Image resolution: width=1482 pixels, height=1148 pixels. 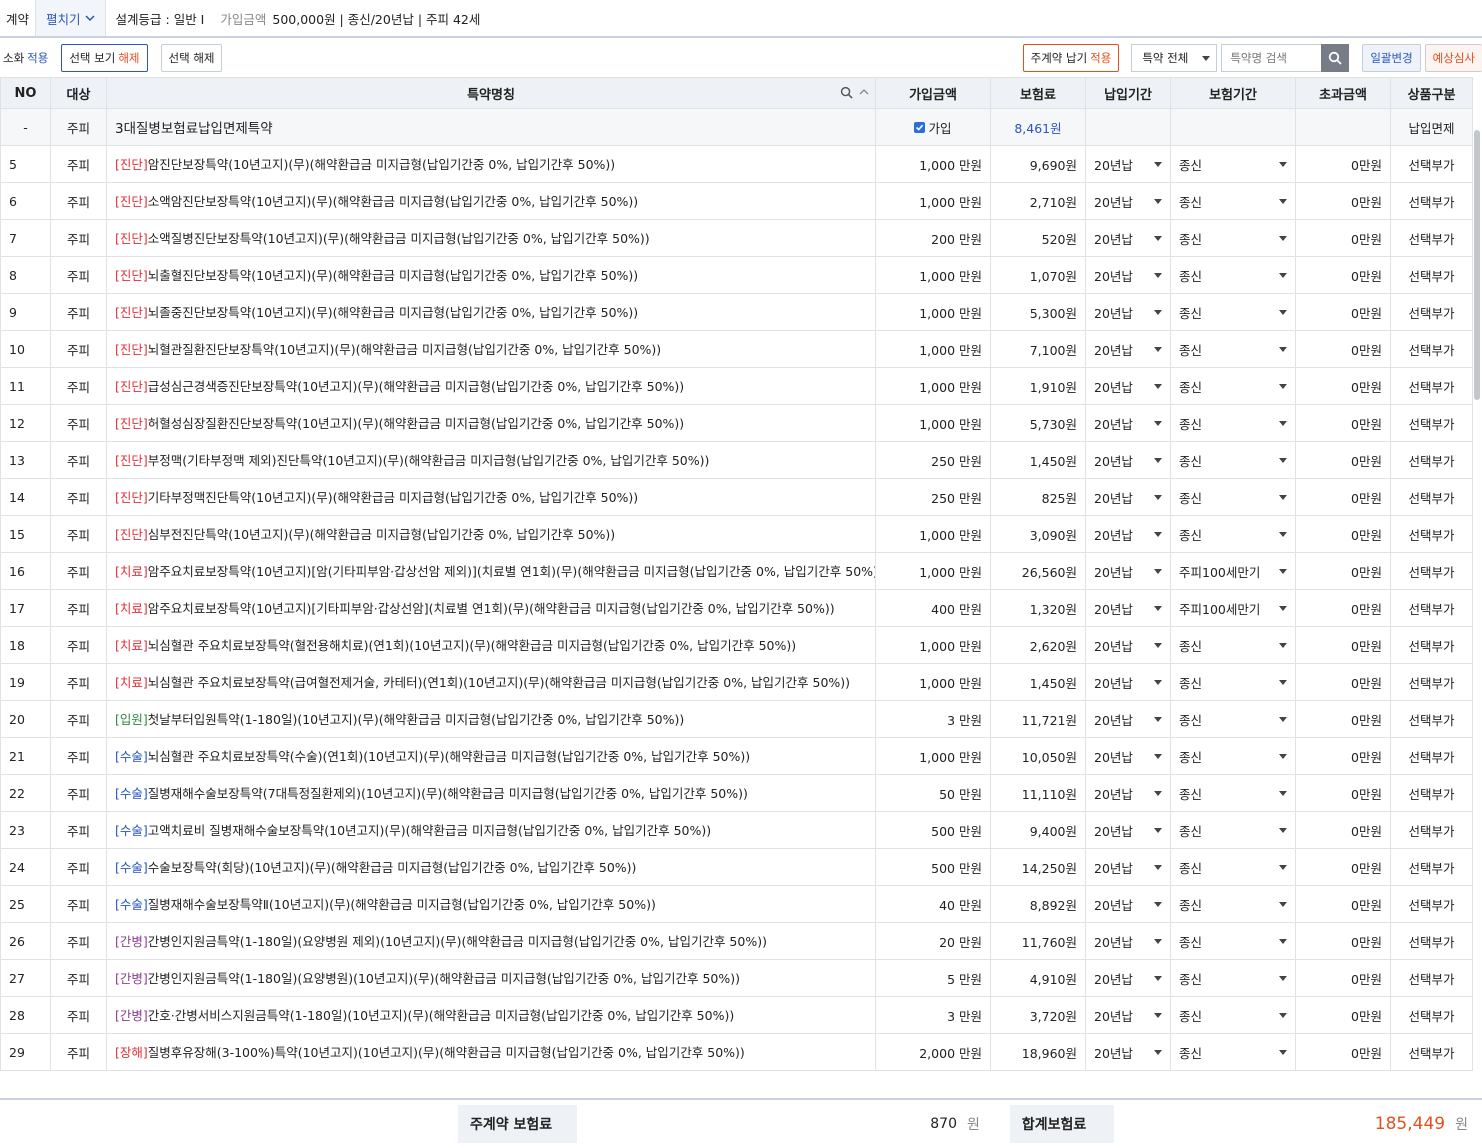 What do you see at coordinates (933, 1015) in the screenshot?
I see `cell-amount: 3 만원` at bounding box center [933, 1015].